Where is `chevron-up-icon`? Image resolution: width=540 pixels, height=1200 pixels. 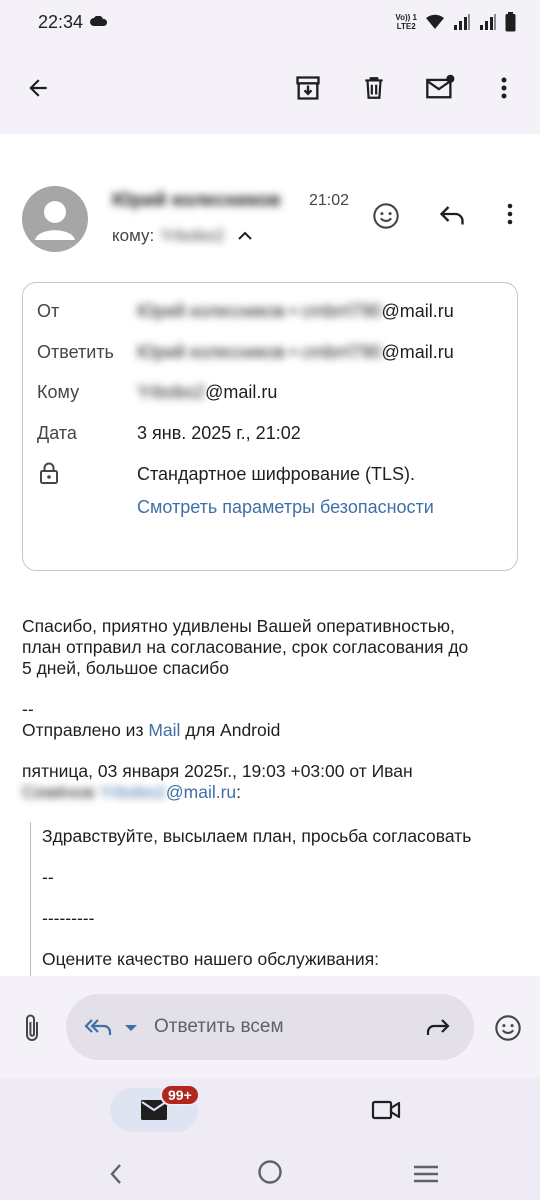 chevron-up-icon is located at coordinates (245, 236).